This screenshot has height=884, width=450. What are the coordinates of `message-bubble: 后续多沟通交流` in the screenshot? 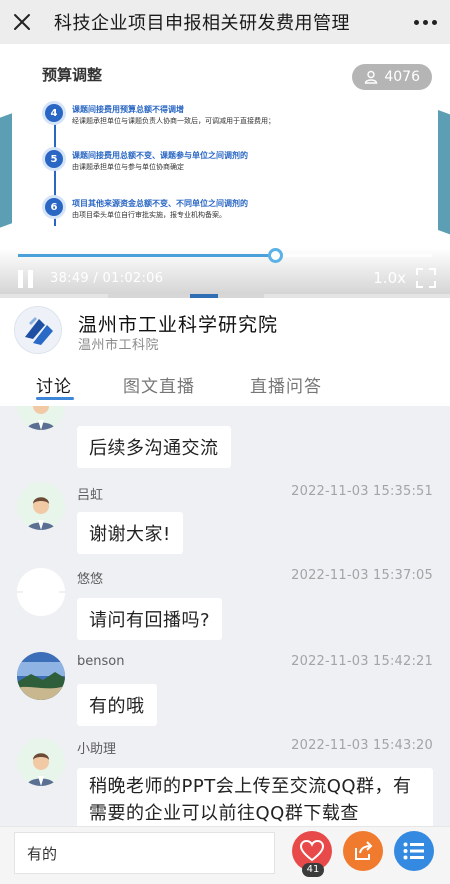 It's located at (154, 447).